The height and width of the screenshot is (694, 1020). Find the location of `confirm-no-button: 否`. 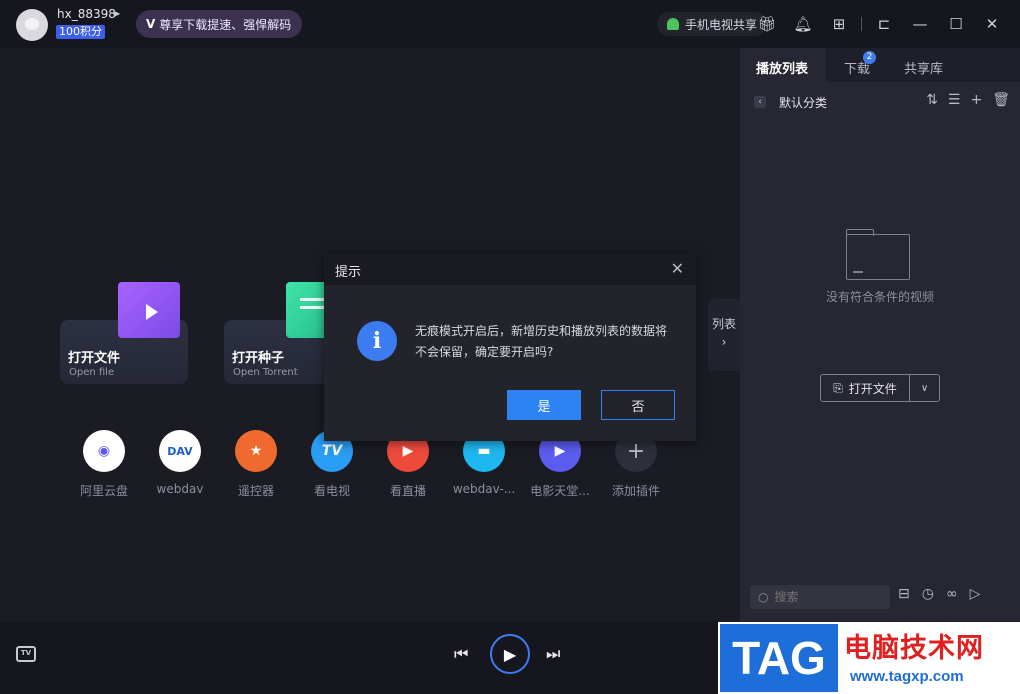

confirm-no-button: 否 is located at coordinates (638, 405).